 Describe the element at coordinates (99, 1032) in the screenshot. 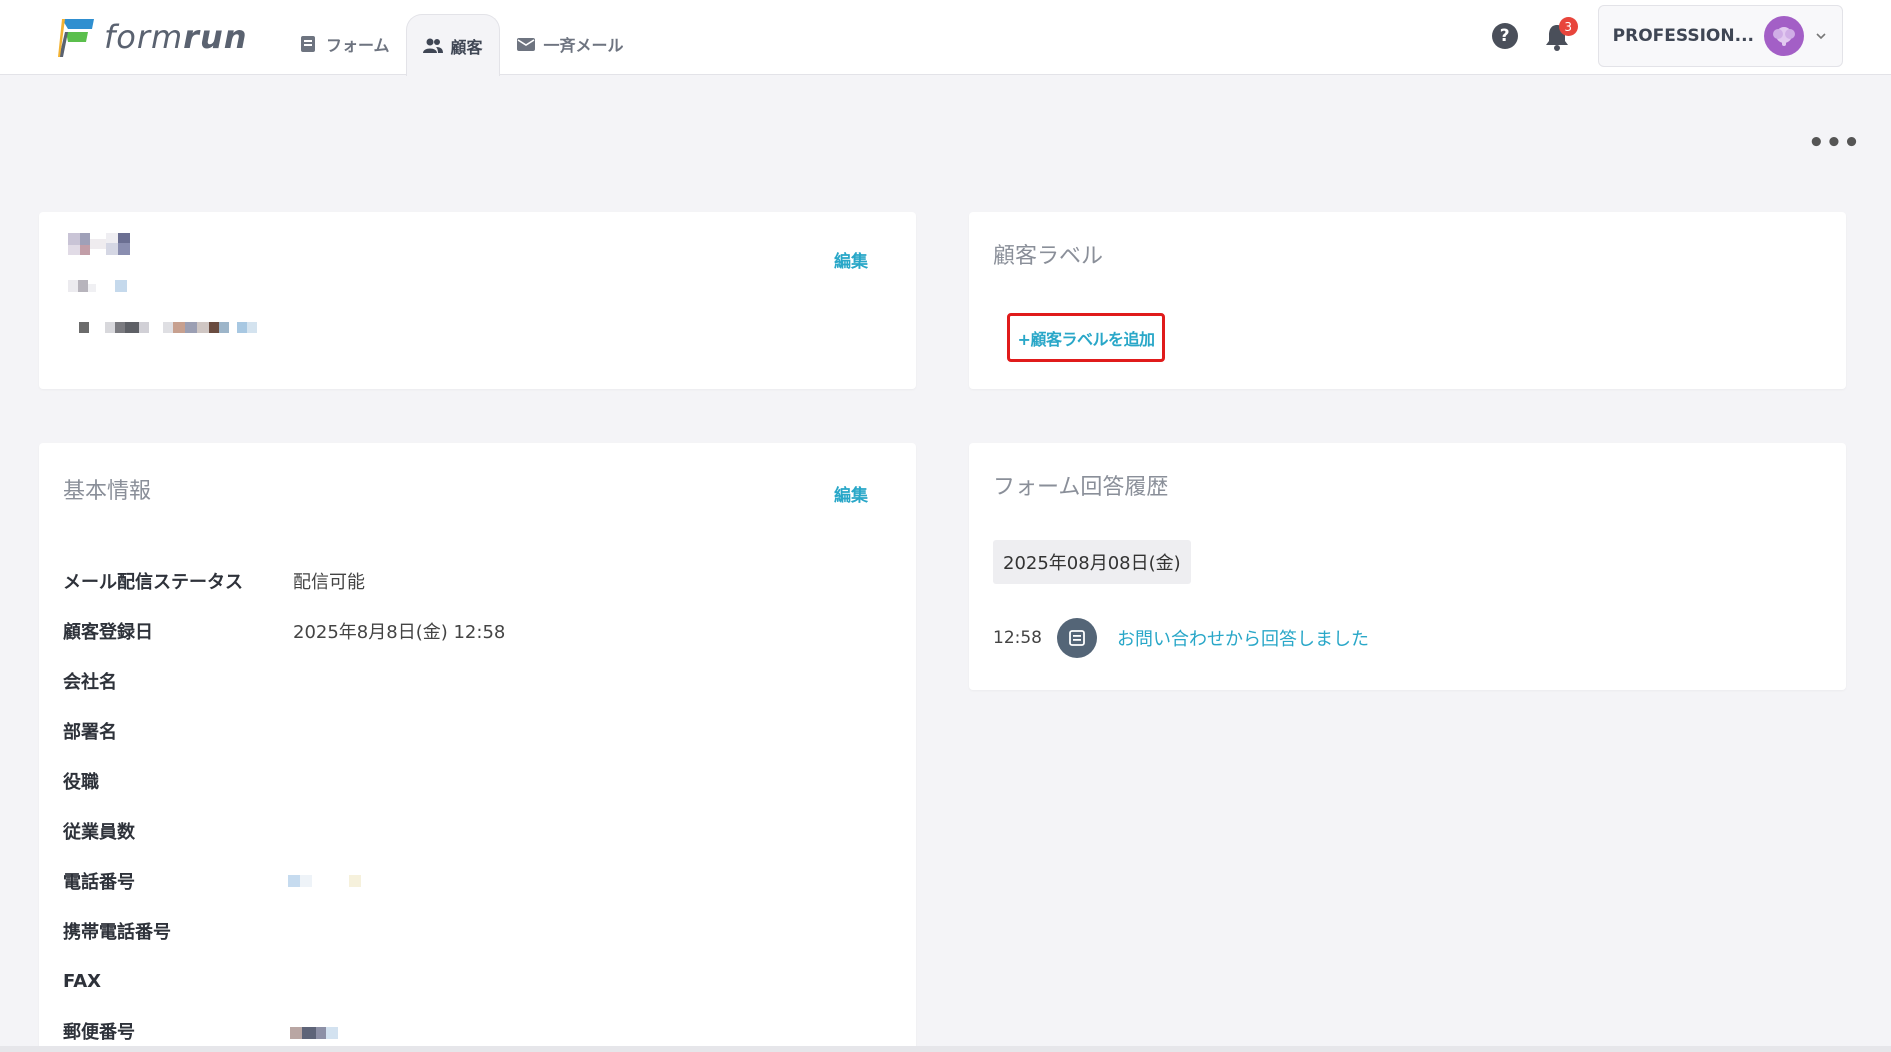

I see `info-label: 郵便番号` at that location.